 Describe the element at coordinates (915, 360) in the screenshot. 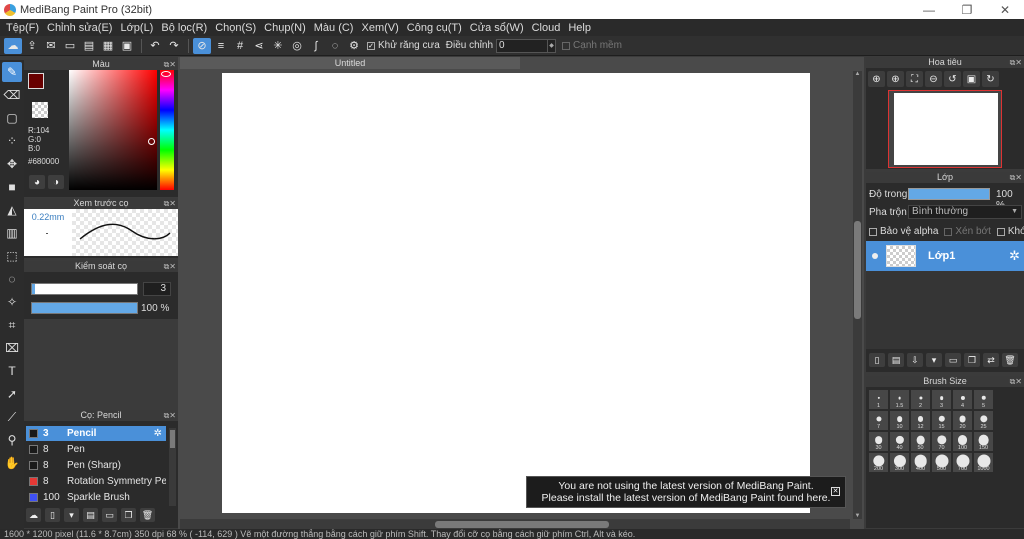

I see `import-layer-icon: ⇩` at that location.